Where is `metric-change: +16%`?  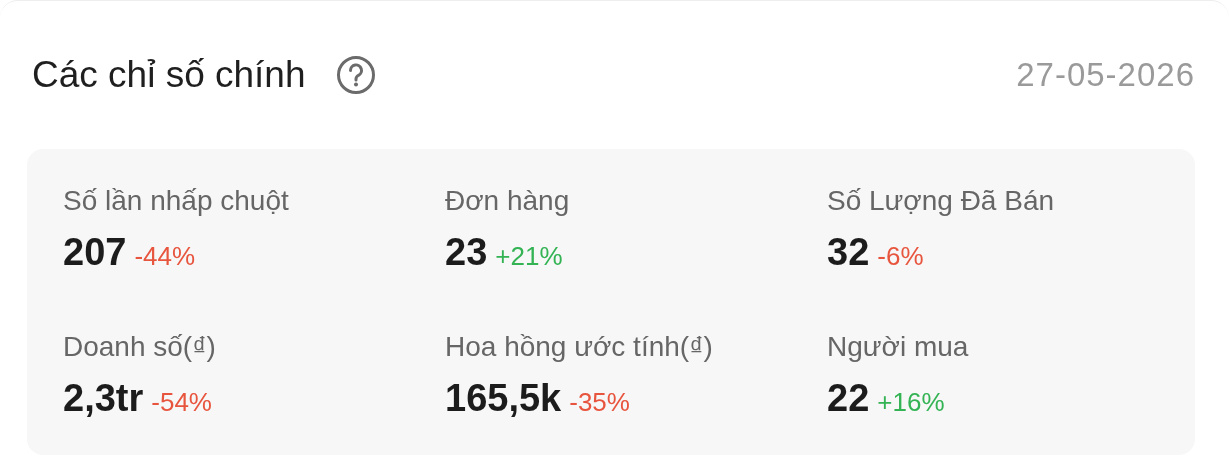
metric-change: +16% is located at coordinates (911, 402).